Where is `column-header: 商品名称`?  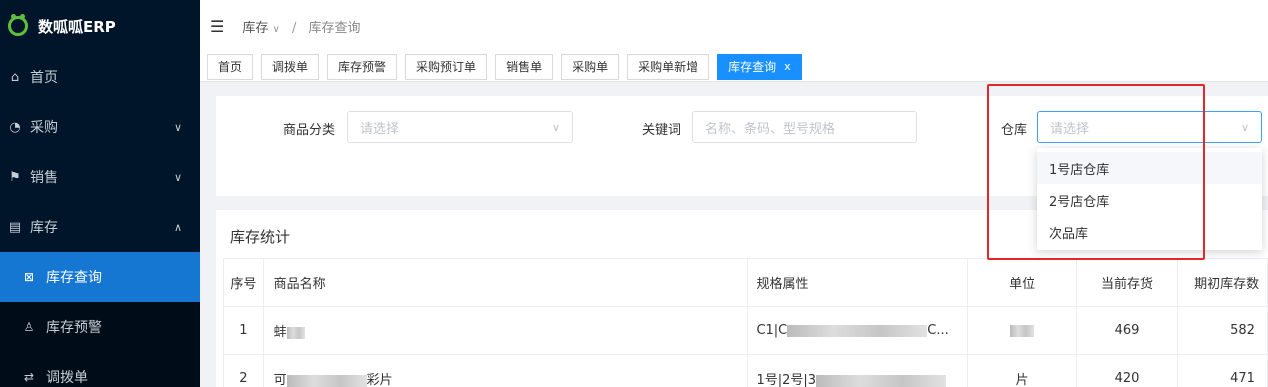
column-header: 商品名称 is located at coordinates (505, 282).